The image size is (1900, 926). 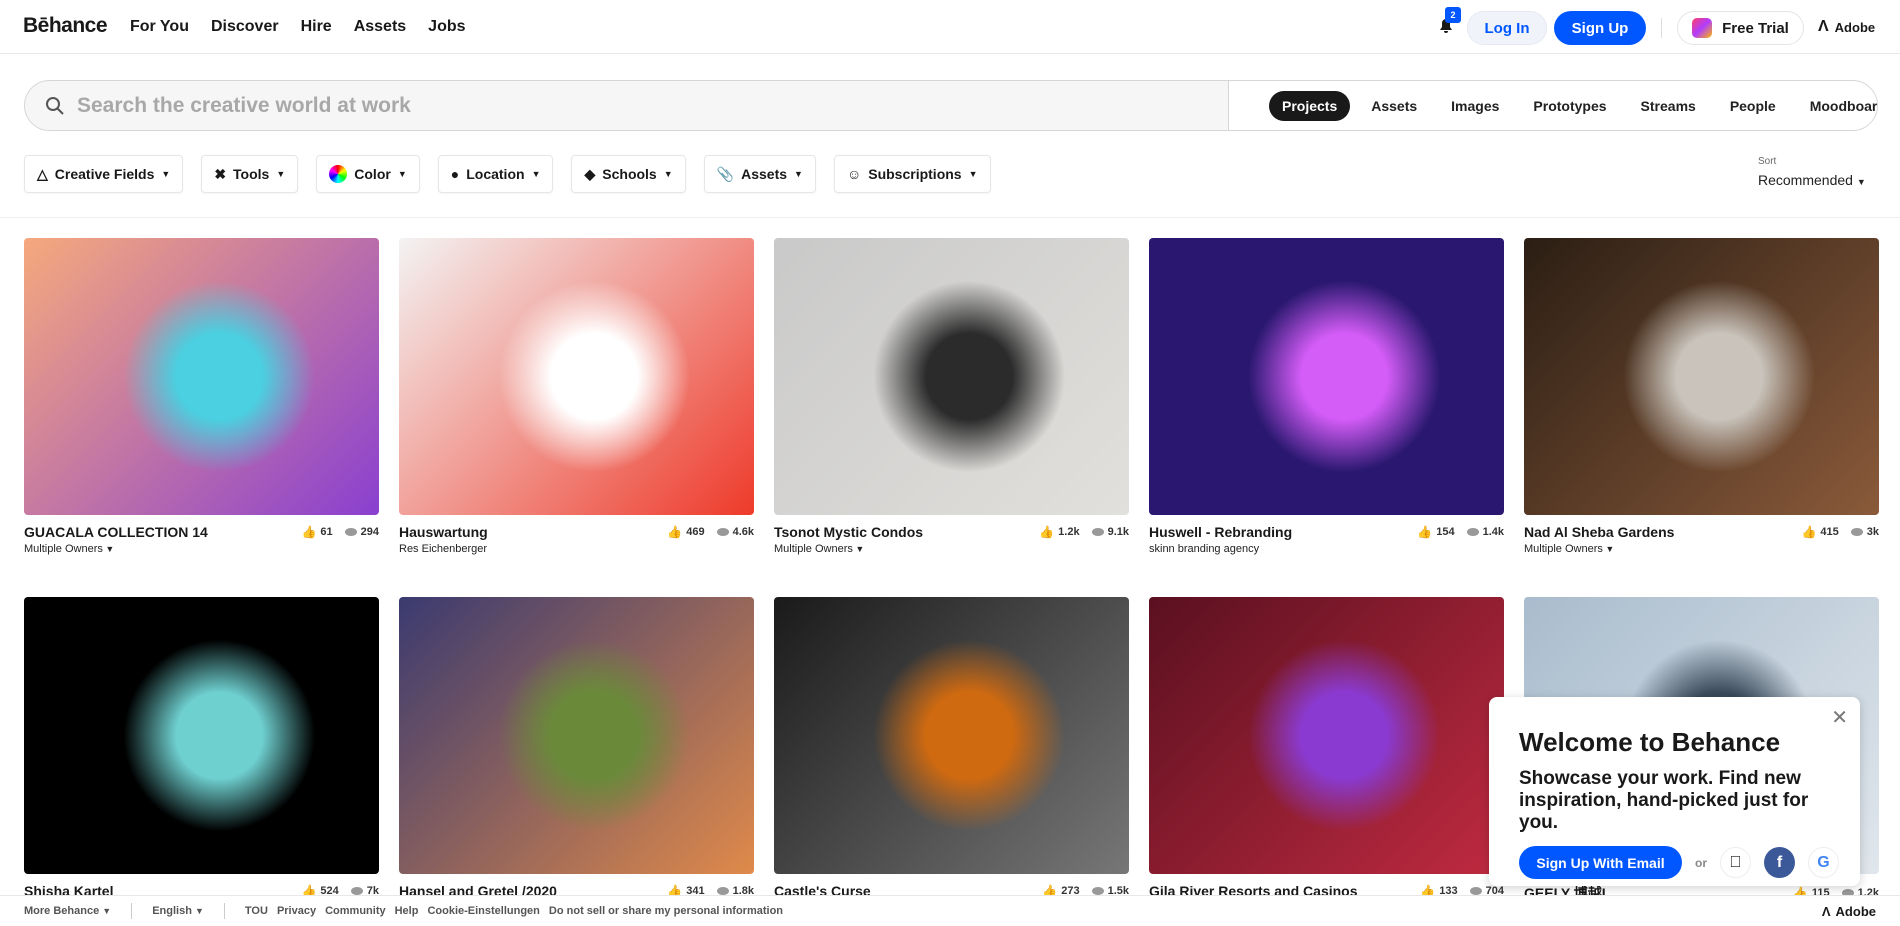 I want to click on project-title: Hauswartung, so click(x=443, y=532).